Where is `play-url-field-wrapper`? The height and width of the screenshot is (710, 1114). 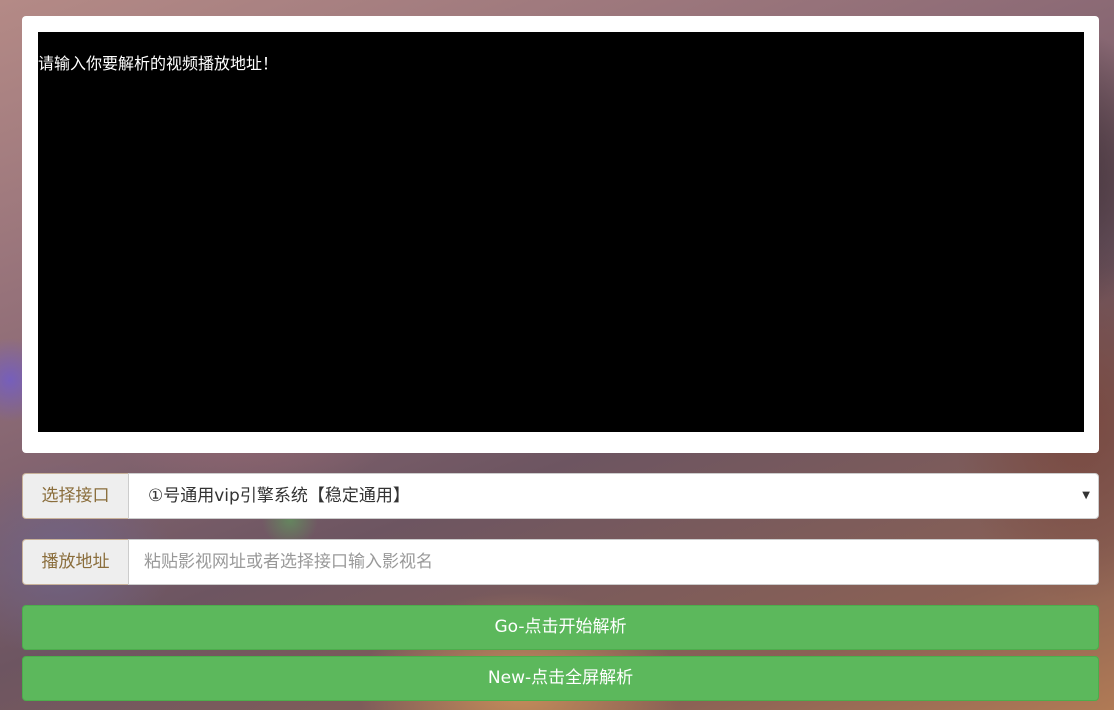 play-url-field-wrapper is located at coordinates (613, 562).